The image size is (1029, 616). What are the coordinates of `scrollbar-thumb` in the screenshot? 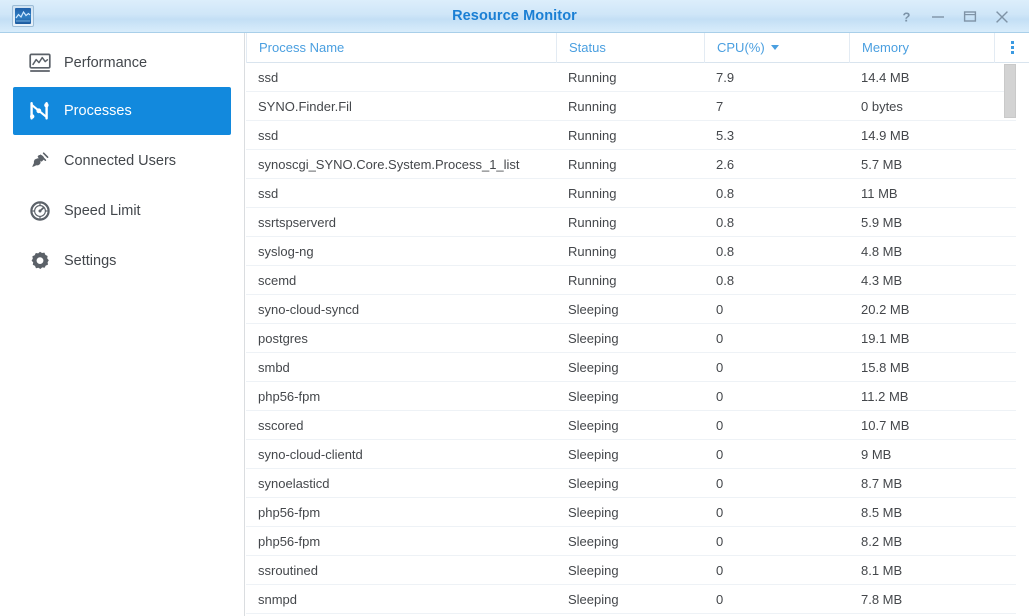 It's located at (1010, 91).